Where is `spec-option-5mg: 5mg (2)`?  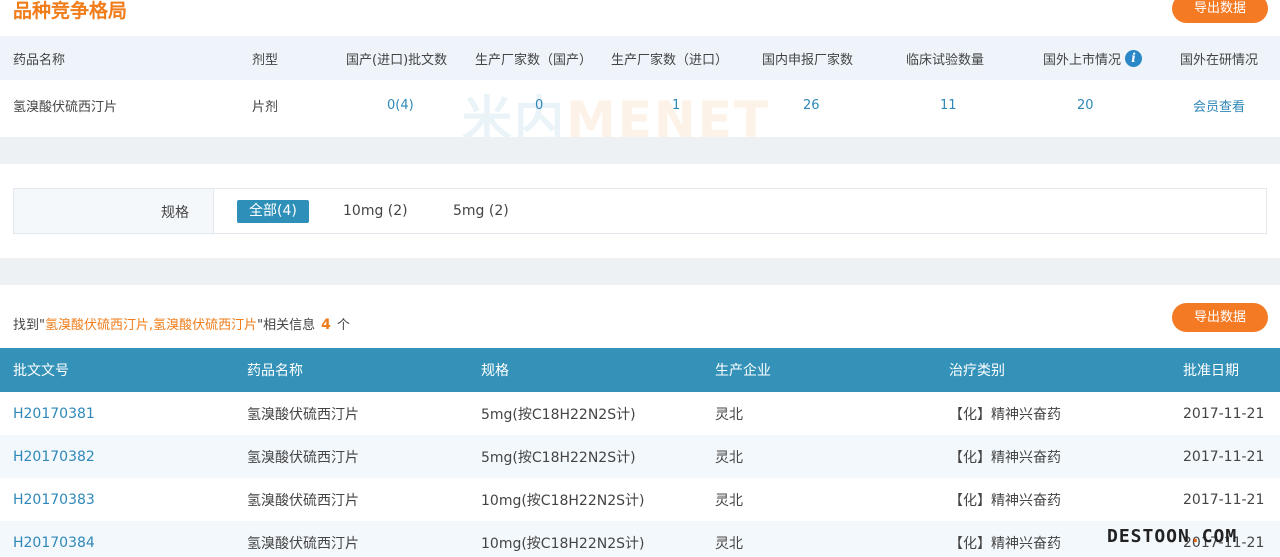 spec-option-5mg: 5mg (2) is located at coordinates (481, 211).